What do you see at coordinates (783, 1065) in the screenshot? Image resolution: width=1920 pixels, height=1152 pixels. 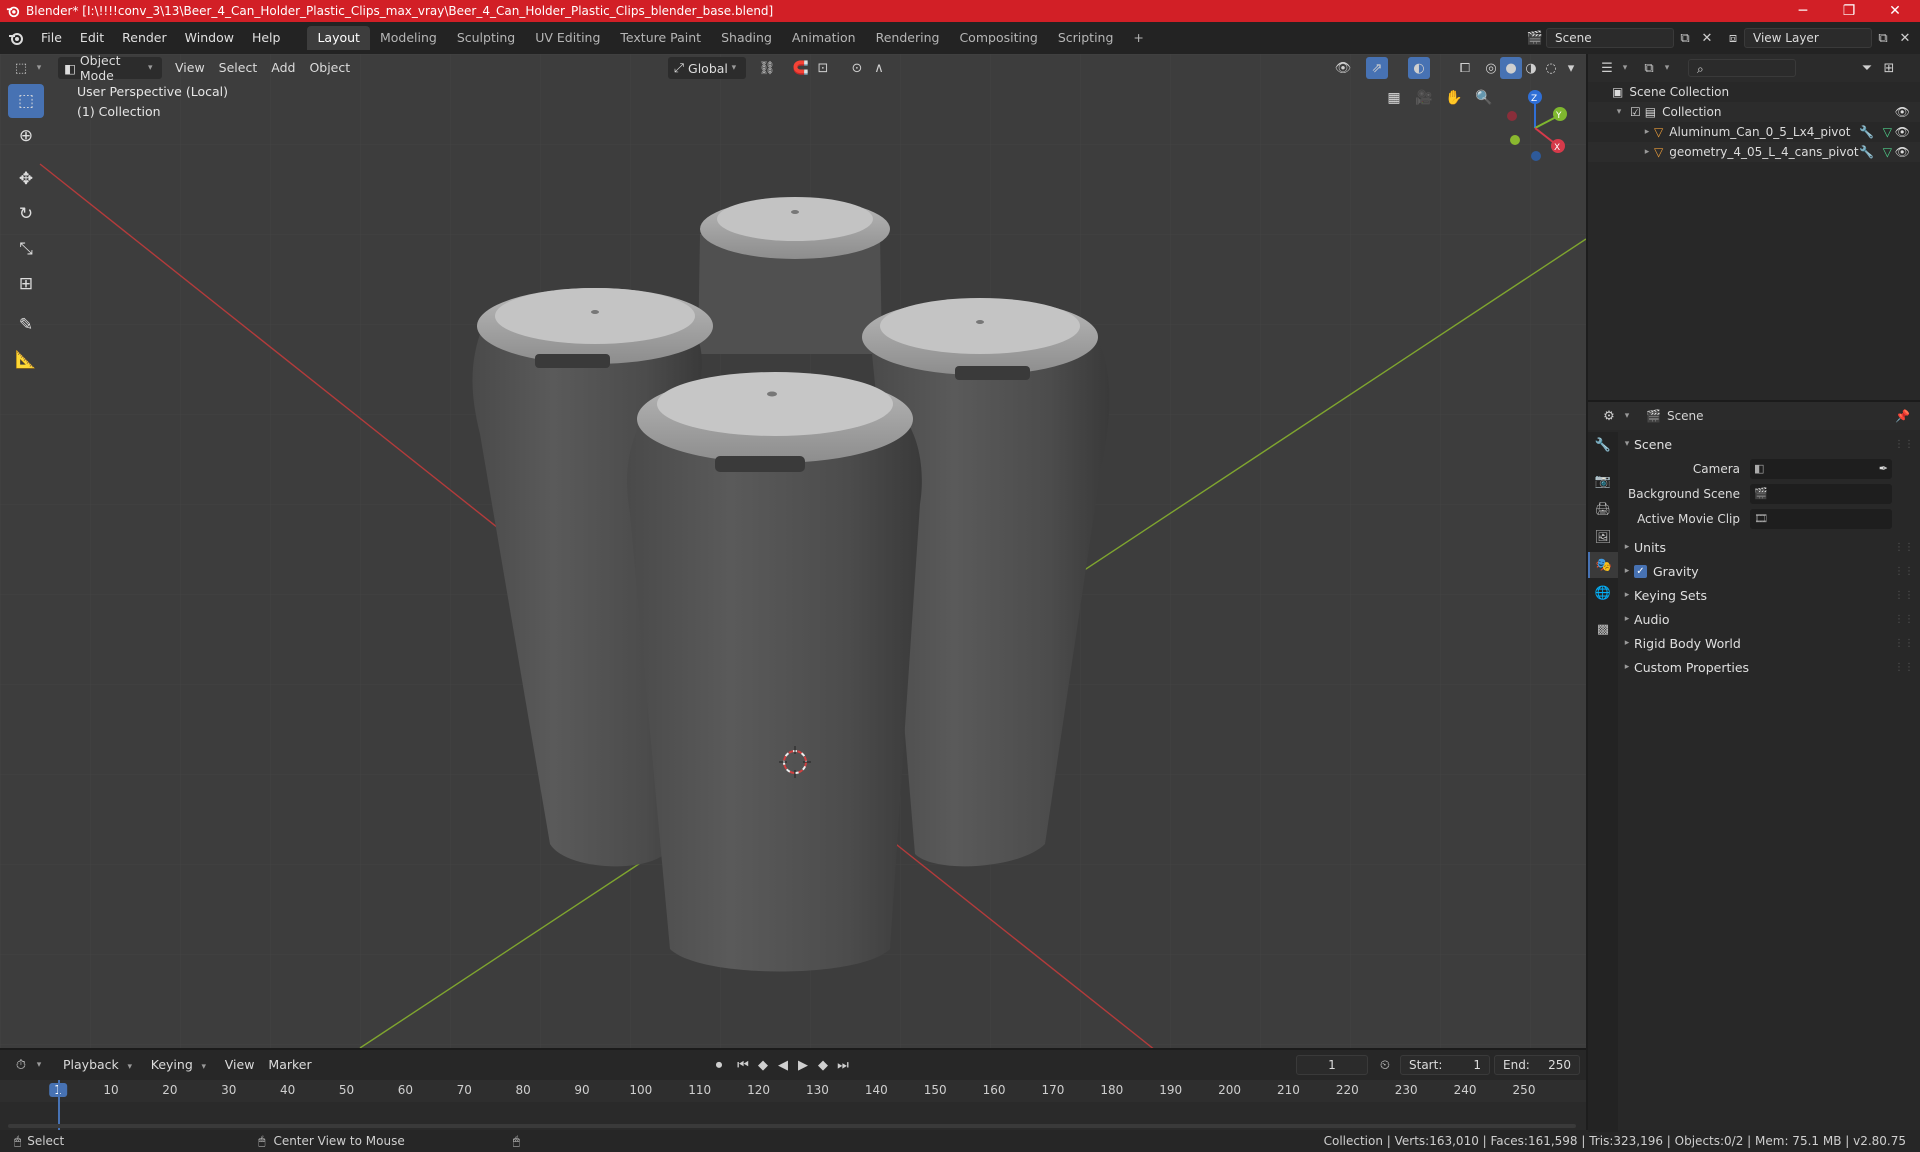 I see `play-reverse-icon: ◀` at bounding box center [783, 1065].